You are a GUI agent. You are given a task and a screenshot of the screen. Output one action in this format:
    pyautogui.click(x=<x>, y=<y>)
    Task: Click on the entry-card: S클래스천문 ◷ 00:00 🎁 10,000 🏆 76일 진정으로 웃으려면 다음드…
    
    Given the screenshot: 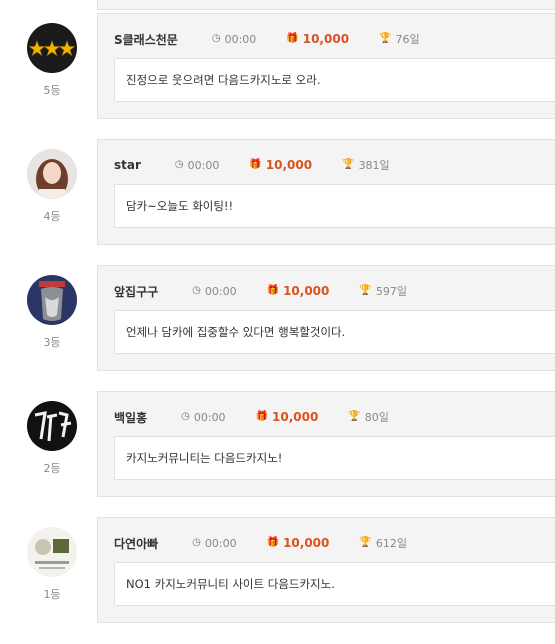 What is the action you would take?
    pyautogui.click(x=326, y=66)
    